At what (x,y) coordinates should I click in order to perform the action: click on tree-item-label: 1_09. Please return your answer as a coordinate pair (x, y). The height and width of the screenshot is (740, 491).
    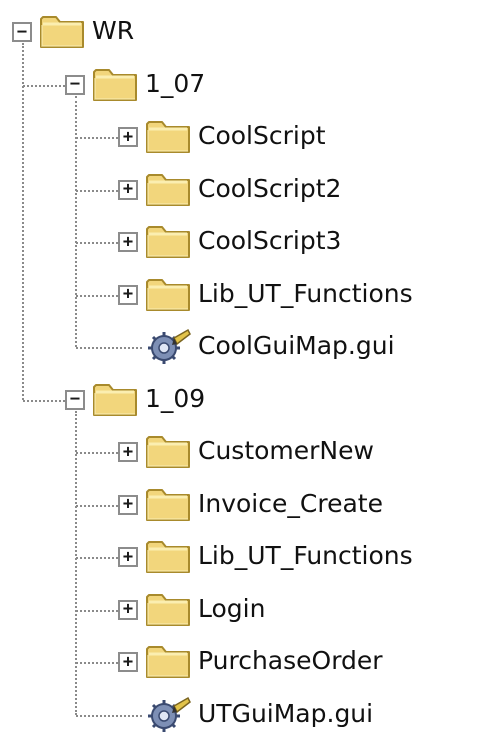
    Looking at the image, I should click on (175, 399).